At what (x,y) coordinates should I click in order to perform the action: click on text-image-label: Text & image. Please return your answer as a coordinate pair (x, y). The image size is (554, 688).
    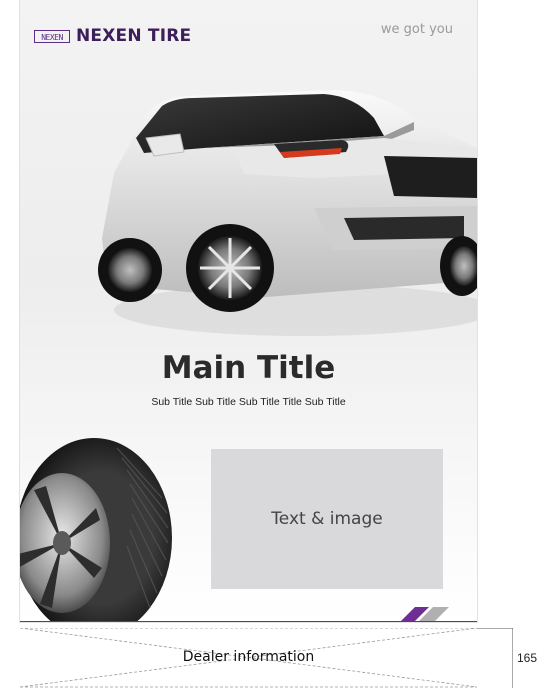
    Looking at the image, I should click on (327, 519).